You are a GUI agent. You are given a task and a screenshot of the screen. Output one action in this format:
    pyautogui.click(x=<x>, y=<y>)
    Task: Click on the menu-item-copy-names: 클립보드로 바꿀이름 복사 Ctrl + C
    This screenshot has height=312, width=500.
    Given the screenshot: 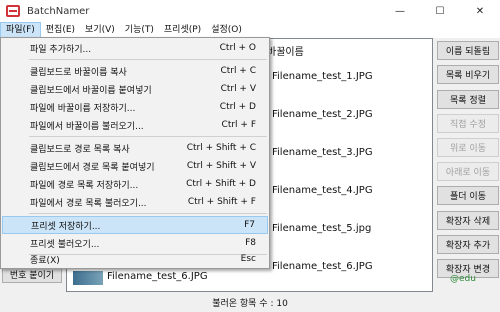 What is the action you would take?
    pyautogui.click(x=135, y=71)
    